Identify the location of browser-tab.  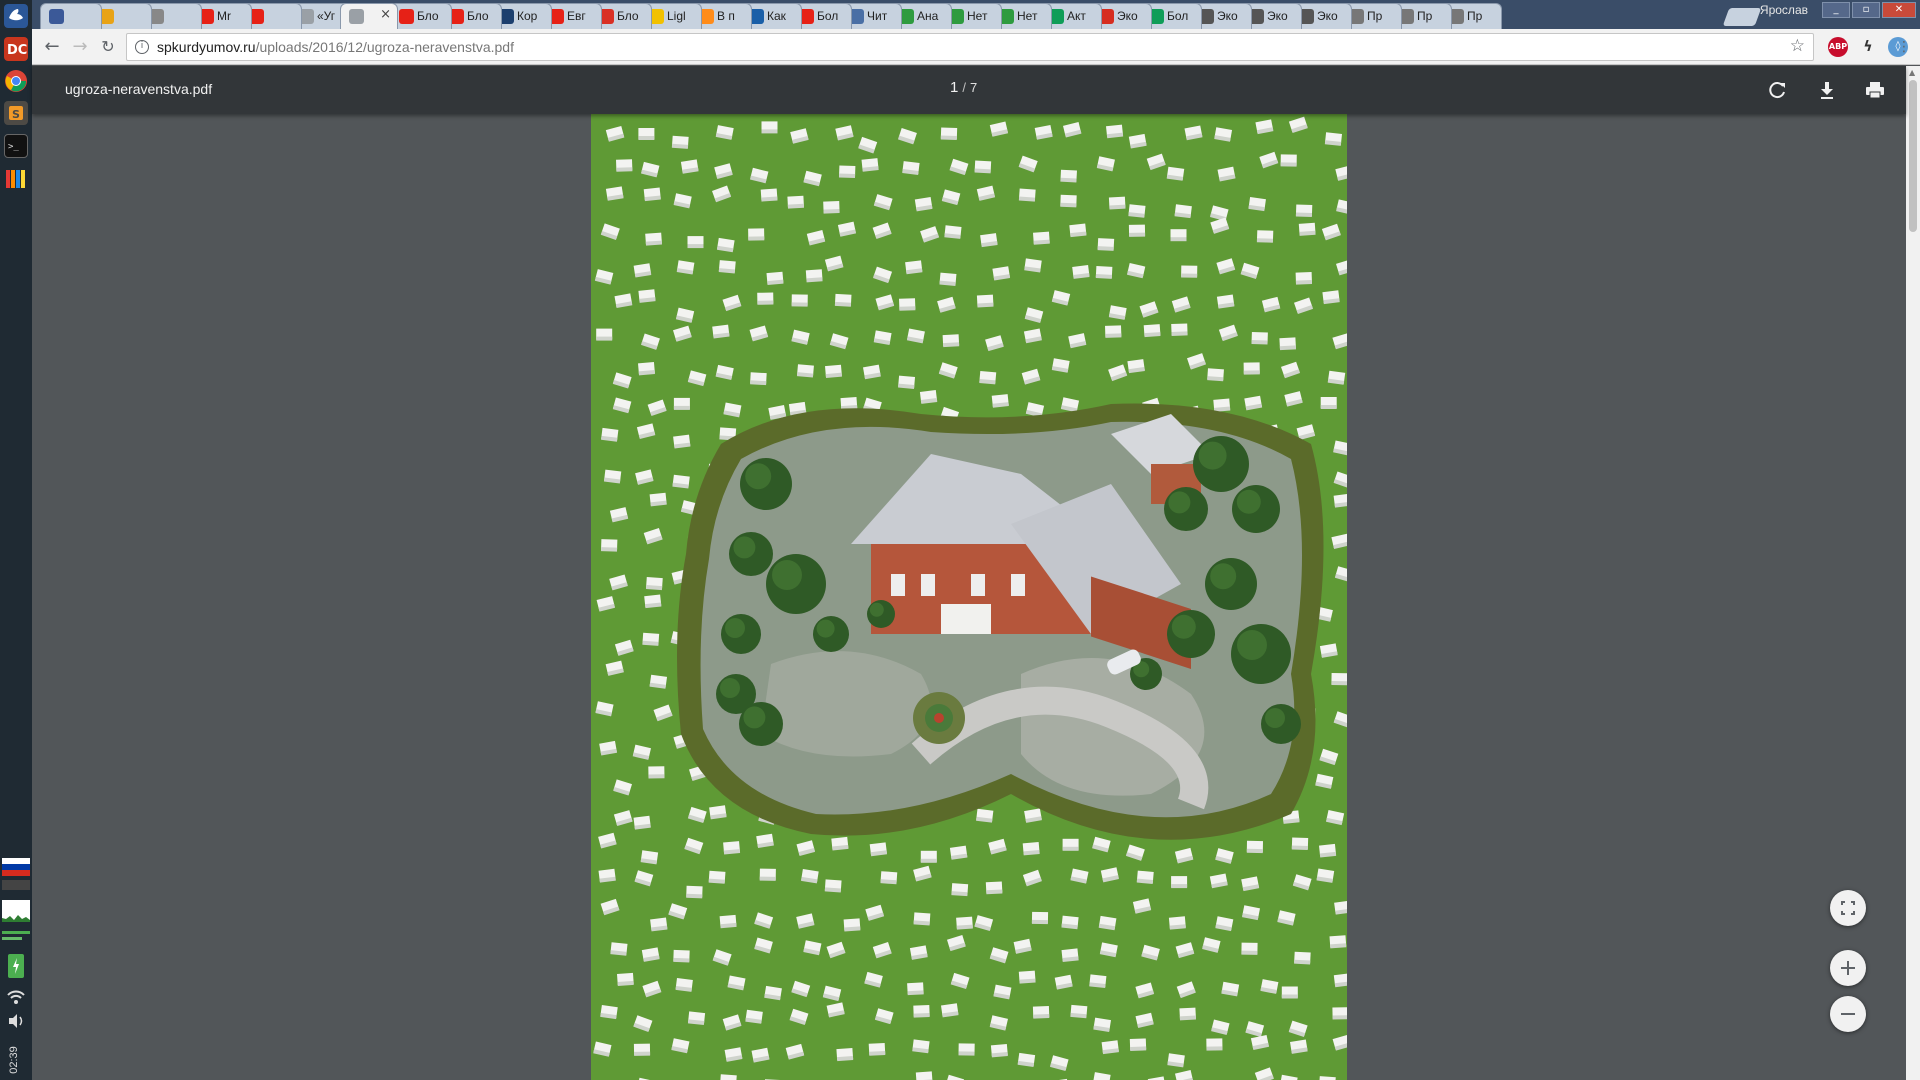
(71, 16).